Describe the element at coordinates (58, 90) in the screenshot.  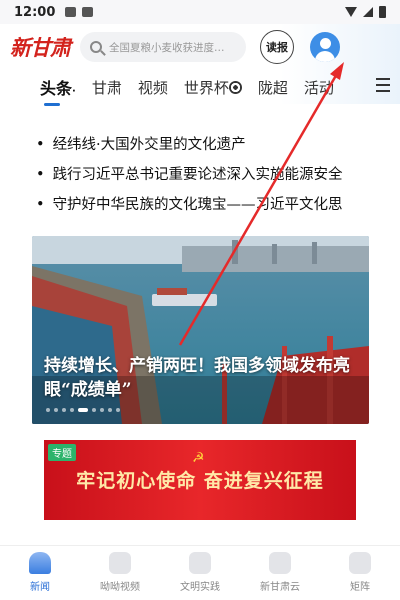
I see `tab-headlines: 头条·` at that location.